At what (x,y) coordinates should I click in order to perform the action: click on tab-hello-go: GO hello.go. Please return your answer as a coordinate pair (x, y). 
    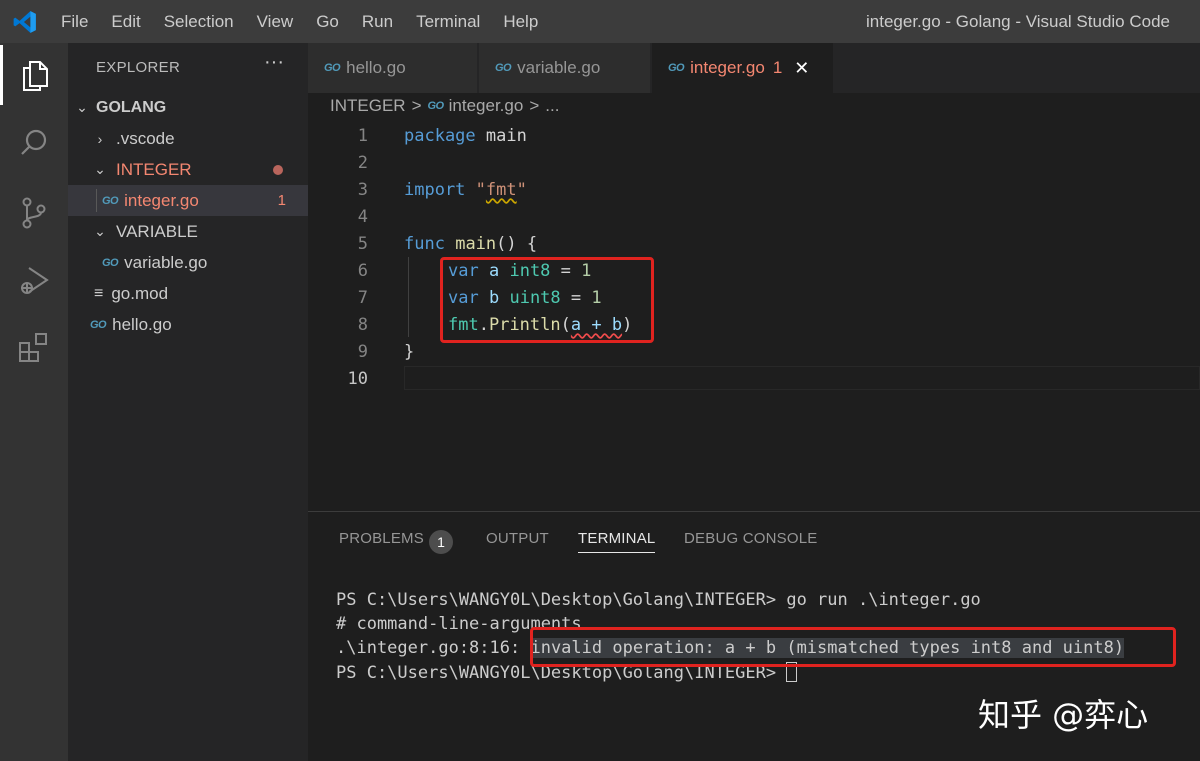
    Looking at the image, I should click on (393, 68).